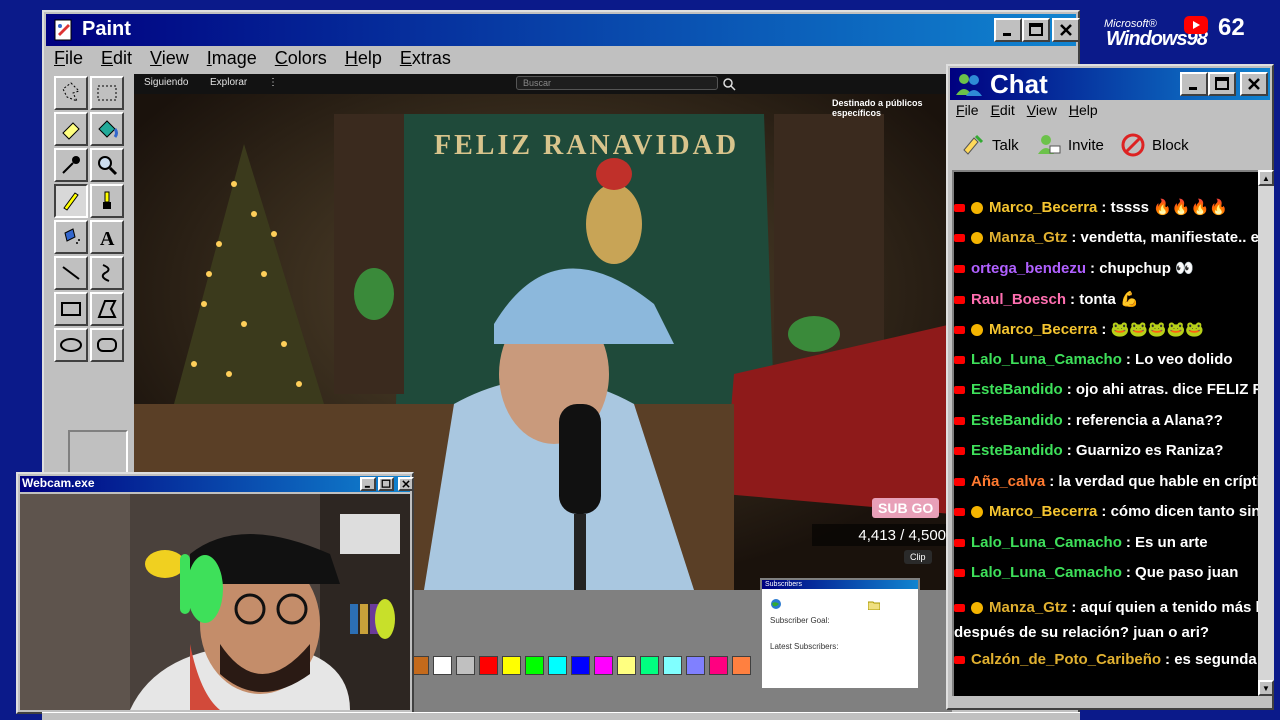 Image resolution: width=1280 pixels, height=720 pixels. What do you see at coordinates (1110, 84) in the screenshot?
I see `chat-title-bar: Chat` at bounding box center [1110, 84].